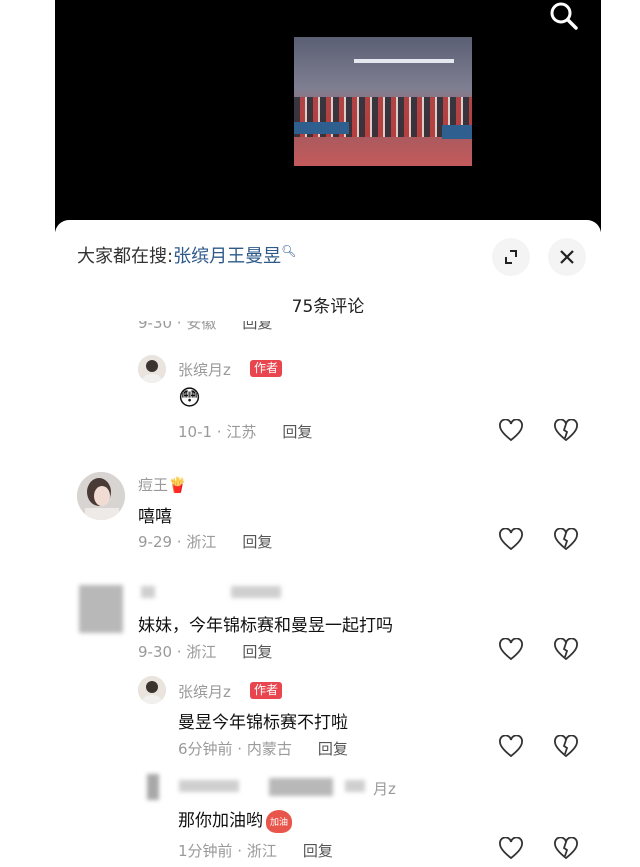  What do you see at coordinates (125, 256) in the screenshot?
I see `hot-search-prefix: 大家都在搜:` at bounding box center [125, 256].